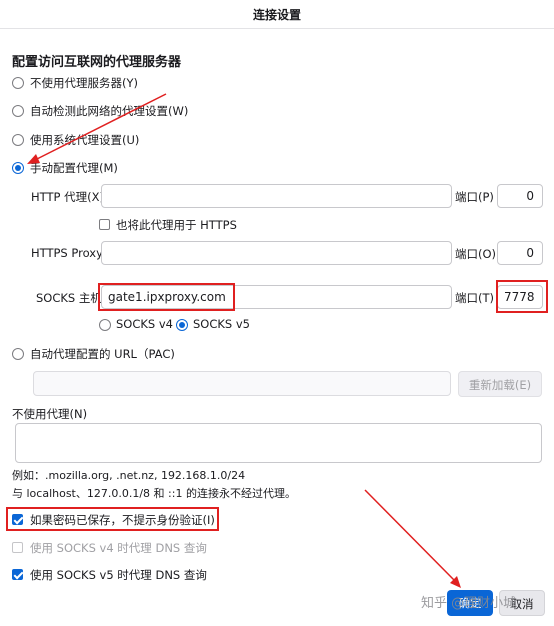 Image resolution: width=554 pixels, height=626 pixels. I want to click on watermark: 知乎 @理财小城, so click(469, 603).